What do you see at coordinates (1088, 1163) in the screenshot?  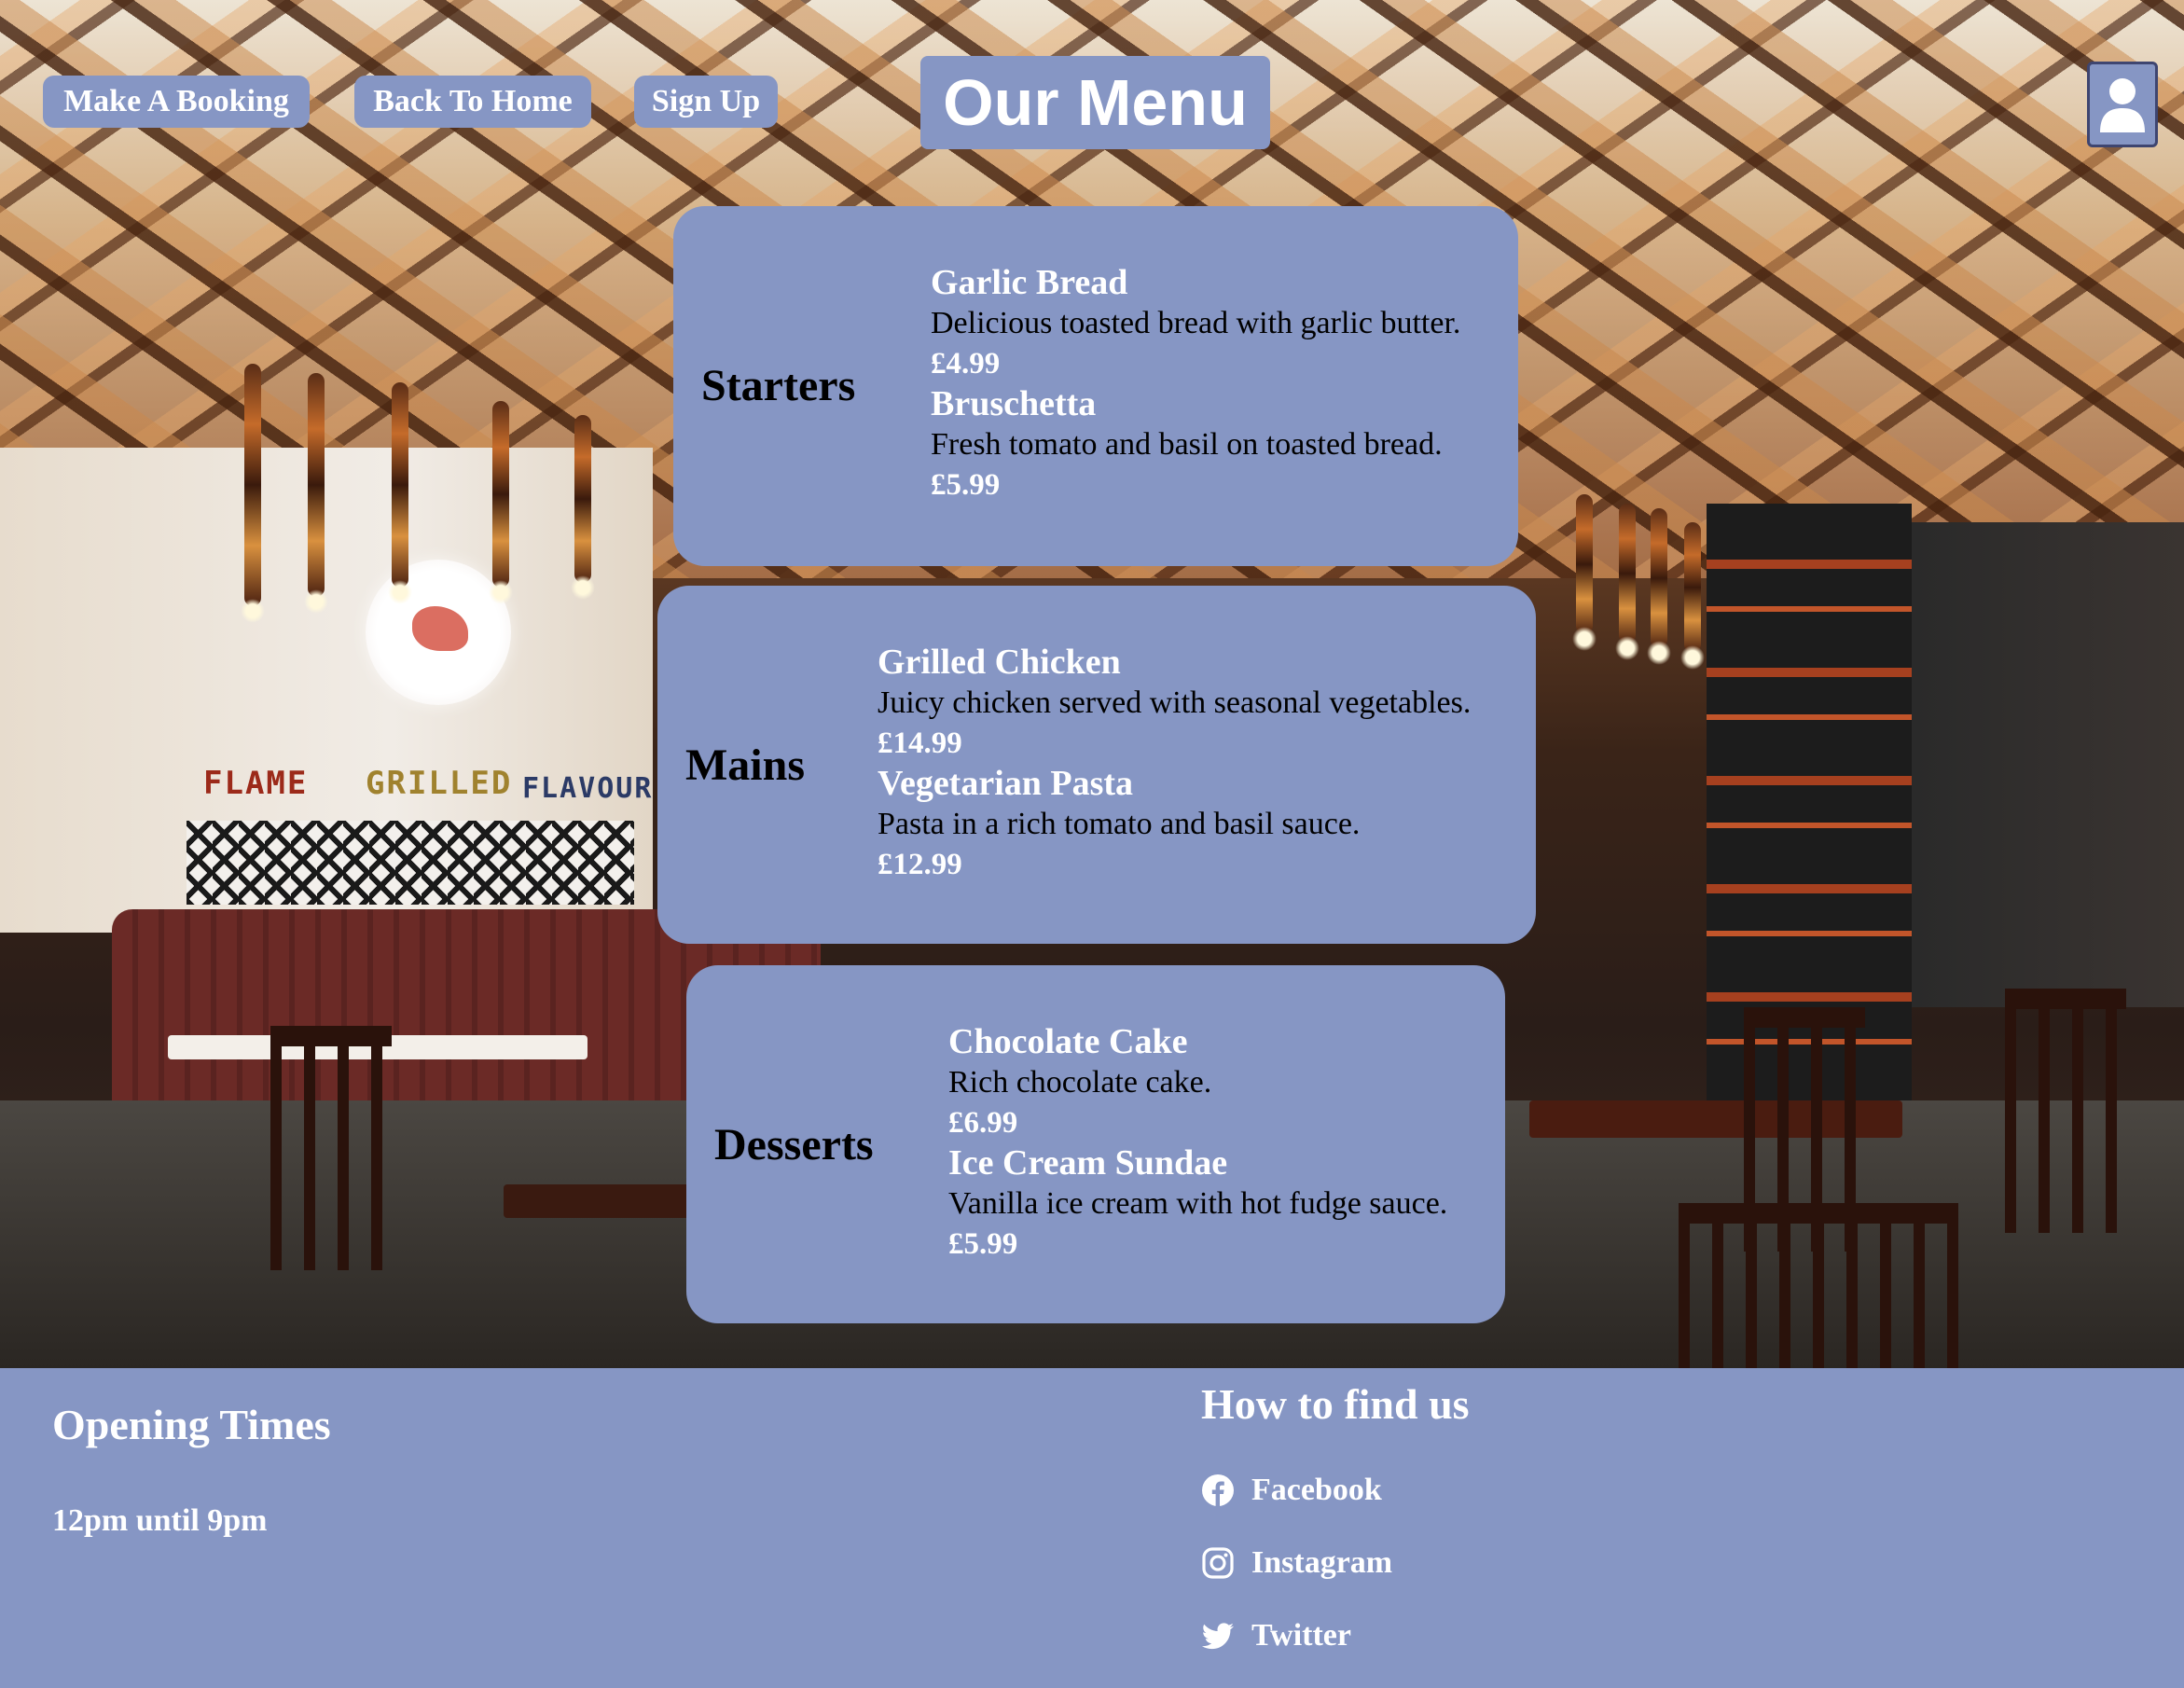 I see `item-name: Ice Cream Sundae` at bounding box center [1088, 1163].